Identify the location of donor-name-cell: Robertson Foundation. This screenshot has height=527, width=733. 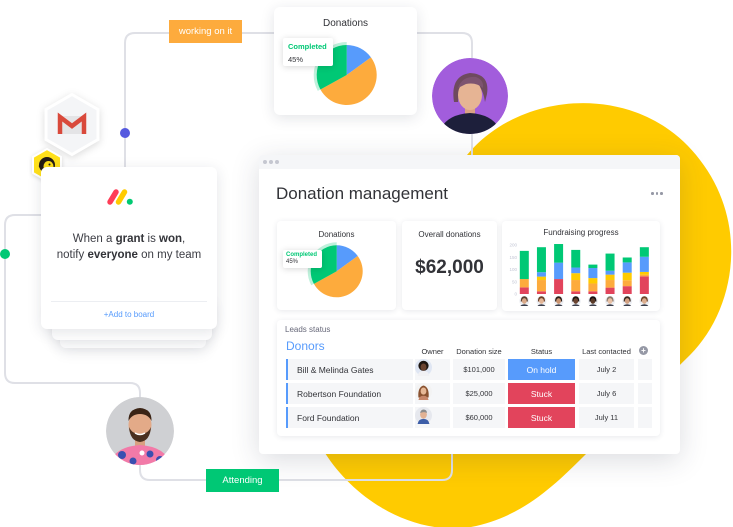
(349, 393).